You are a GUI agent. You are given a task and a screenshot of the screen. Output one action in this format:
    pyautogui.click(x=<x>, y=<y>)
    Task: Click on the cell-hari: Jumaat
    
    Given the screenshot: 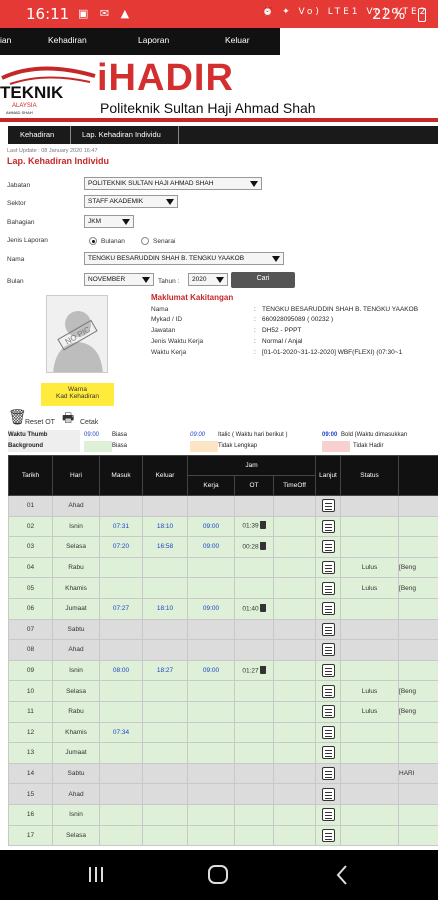 What is the action you would take?
    pyautogui.click(x=76, y=608)
    